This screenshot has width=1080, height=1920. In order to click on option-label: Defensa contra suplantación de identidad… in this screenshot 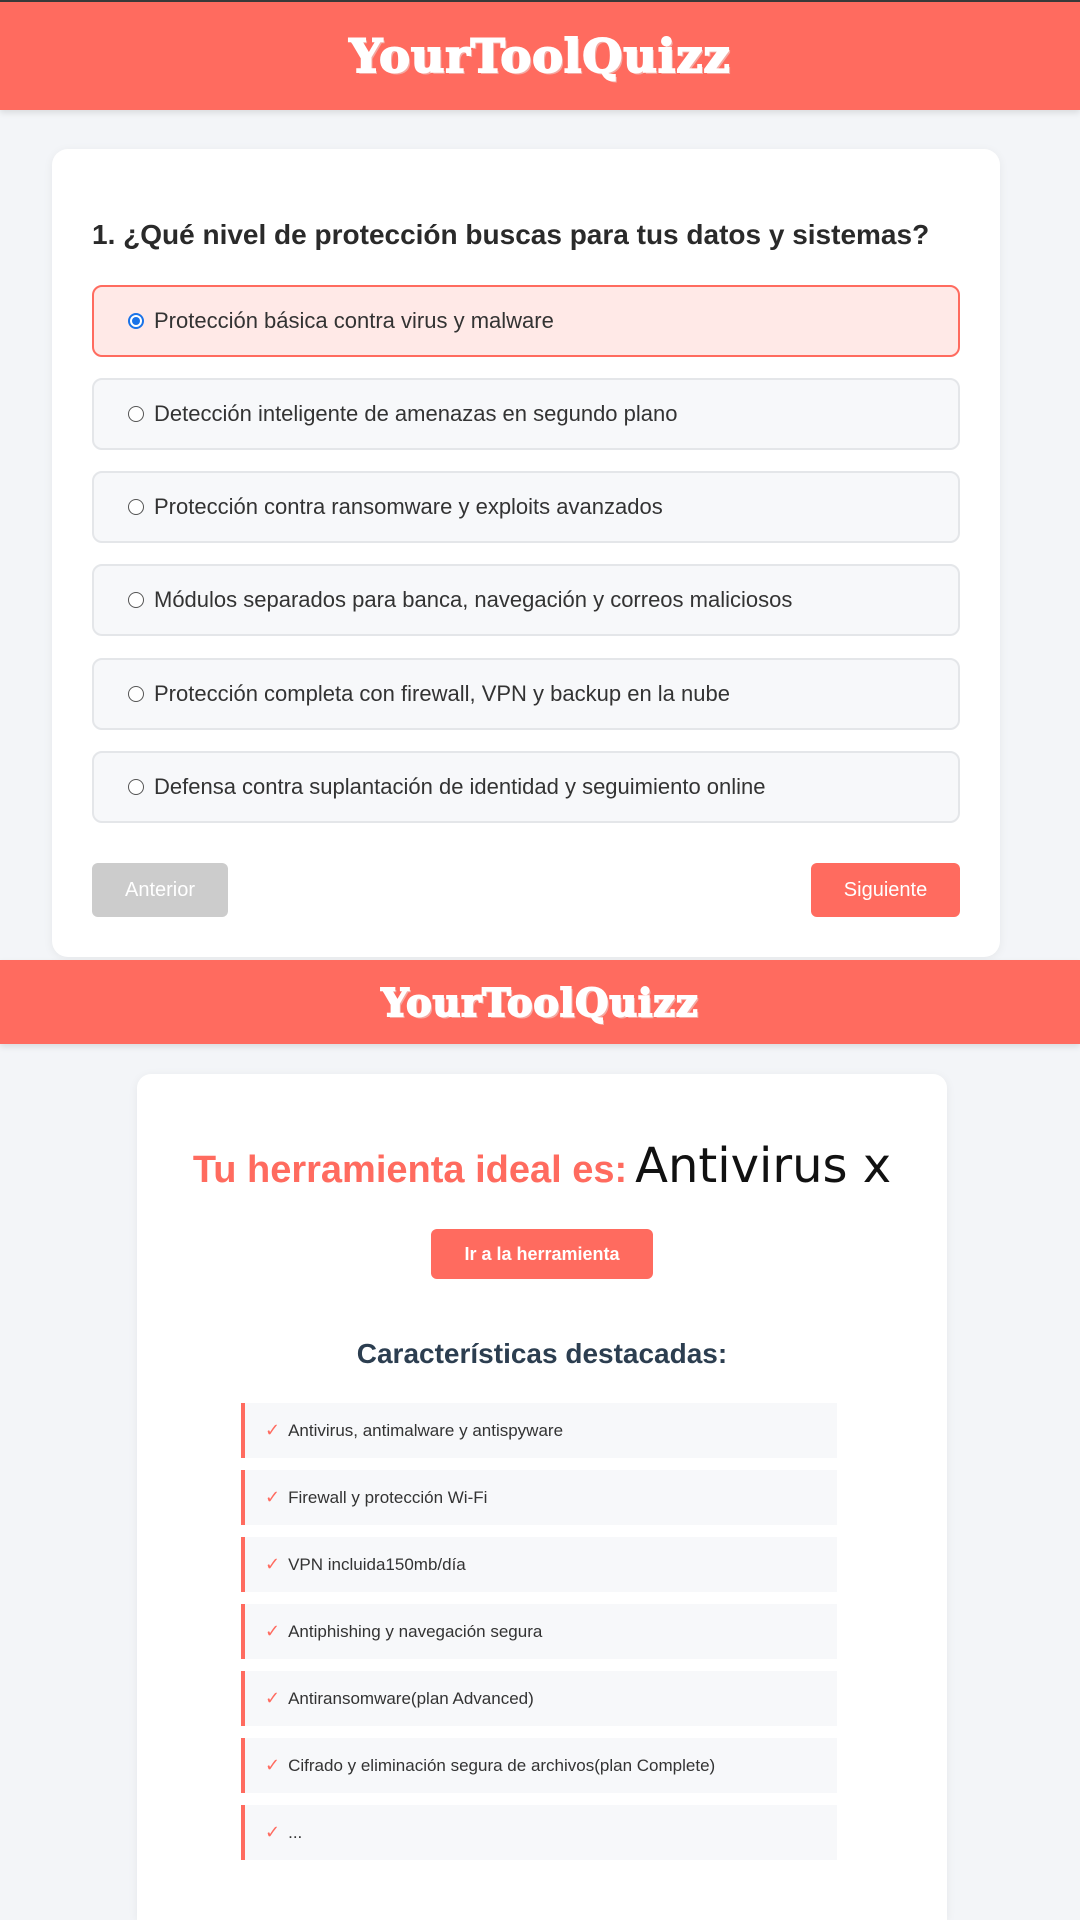, I will do `click(460, 786)`.